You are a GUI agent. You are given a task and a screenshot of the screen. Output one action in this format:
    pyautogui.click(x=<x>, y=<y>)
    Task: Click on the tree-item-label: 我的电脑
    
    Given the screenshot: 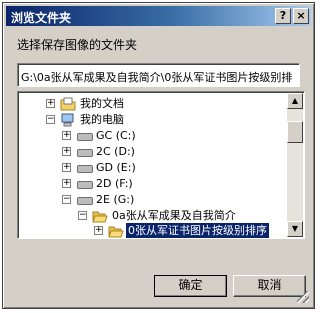 What is the action you would take?
    pyautogui.click(x=102, y=119)
    